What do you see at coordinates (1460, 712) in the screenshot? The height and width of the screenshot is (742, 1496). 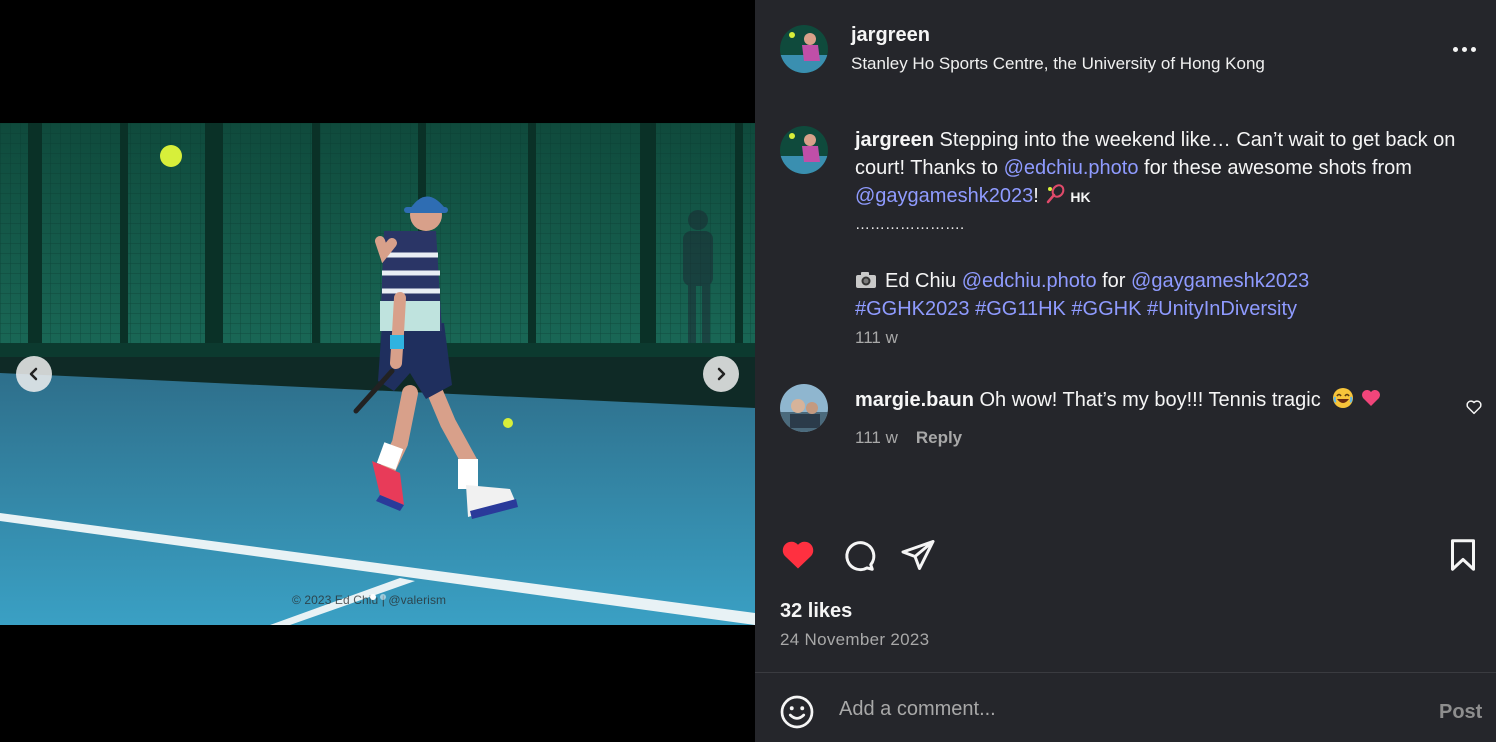 I see `post-comment-button: Post` at bounding box center [1460, 712].